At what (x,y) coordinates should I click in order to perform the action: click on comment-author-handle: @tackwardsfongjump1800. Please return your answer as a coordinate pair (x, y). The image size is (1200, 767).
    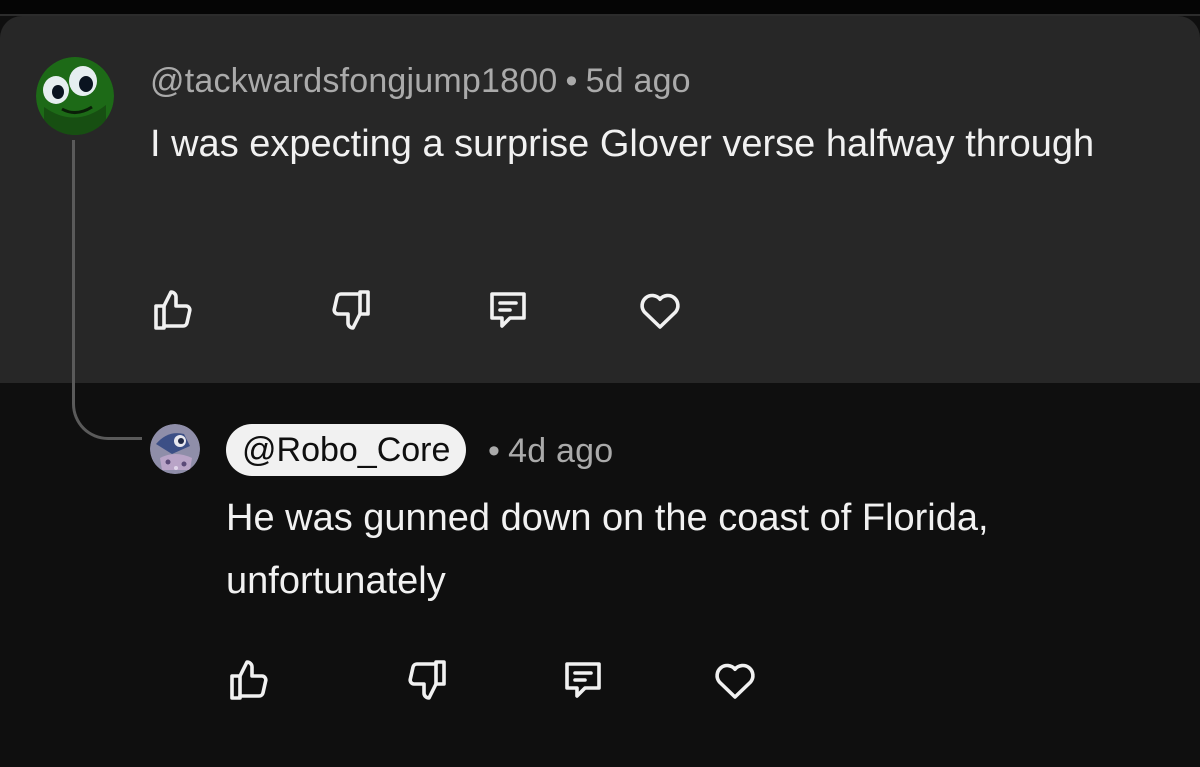
    Looking at the image, I should click on (353, 81).